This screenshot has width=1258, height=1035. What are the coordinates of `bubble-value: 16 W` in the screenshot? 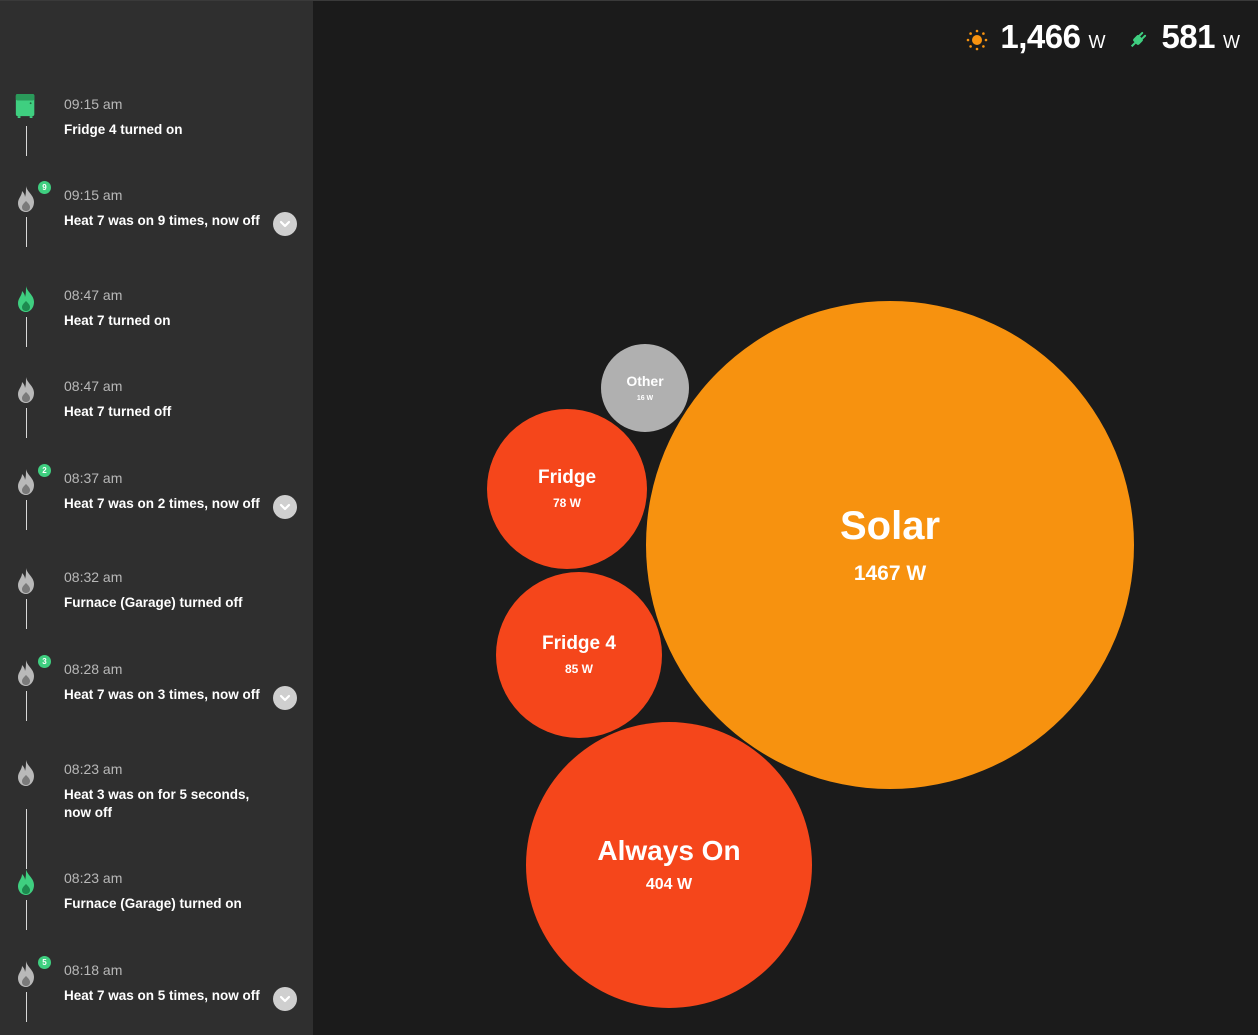 It's located at (645, 398).